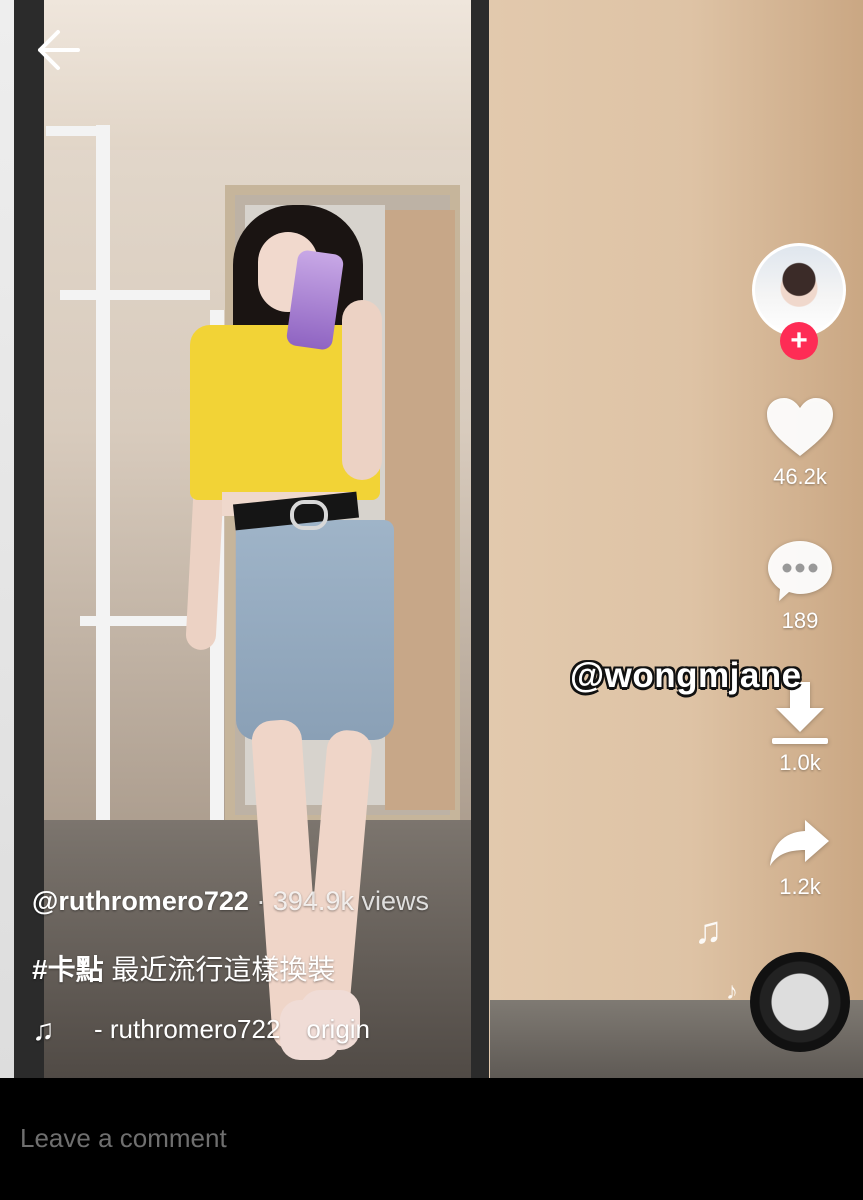  What do you see at coordinates (43, 1031) in the screenshot?
I see `music-note-icon: ♫` at bounding box center [43, 1031].